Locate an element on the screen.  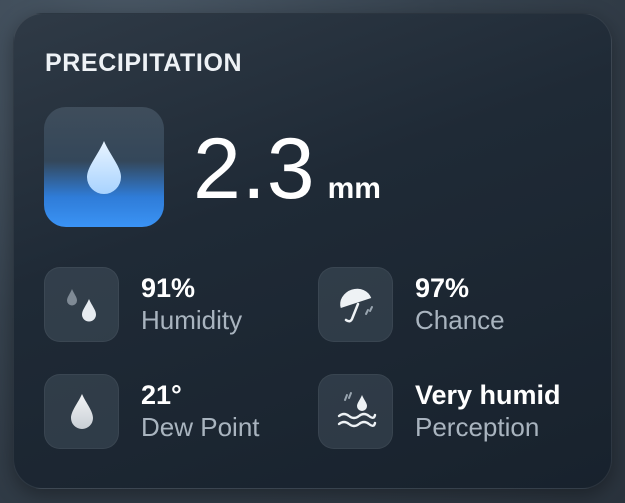
umbrella-rain-icon is located at coordinates (356, 305).